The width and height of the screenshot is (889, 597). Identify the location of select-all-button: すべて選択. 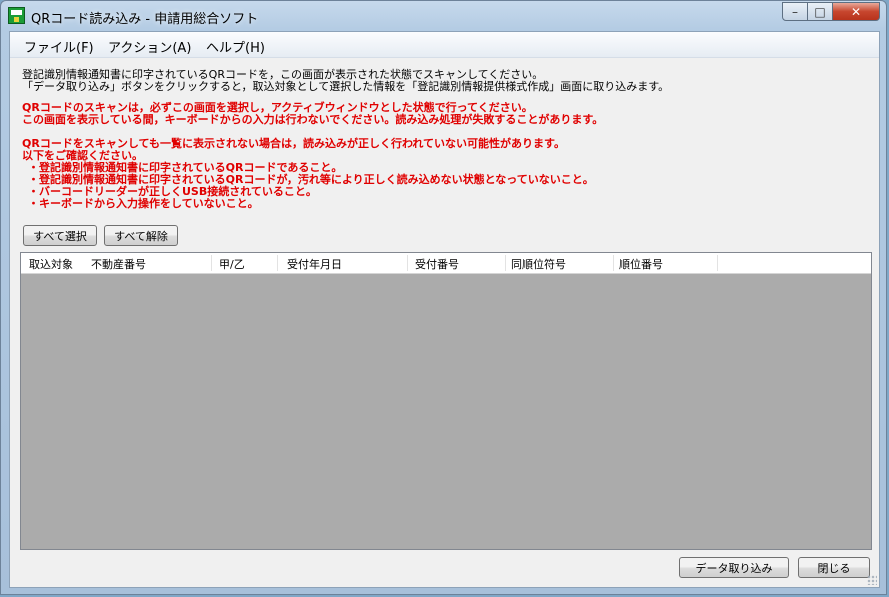
(60, 235).